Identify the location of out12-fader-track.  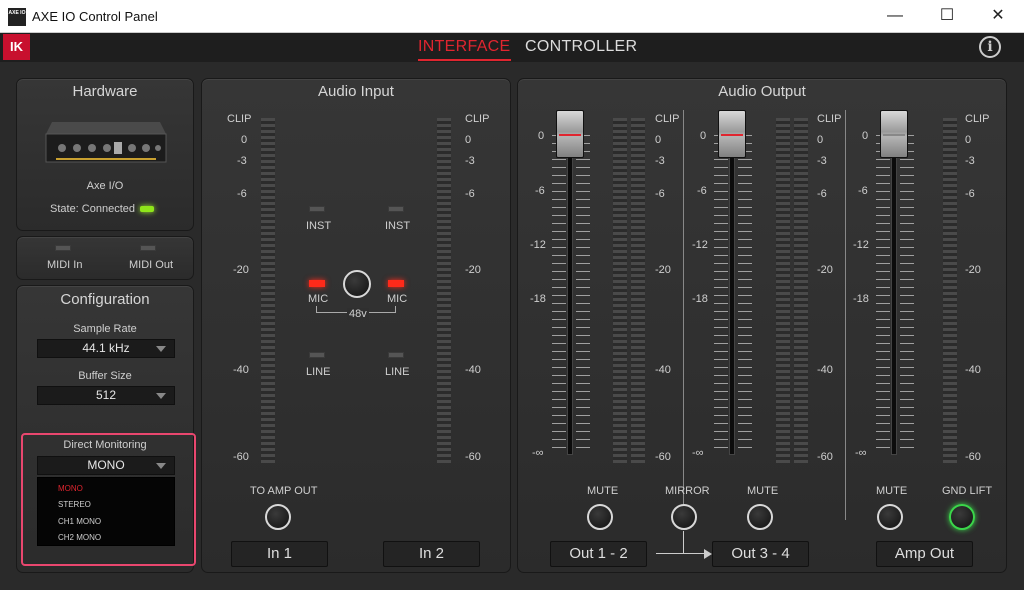
(570, 295).